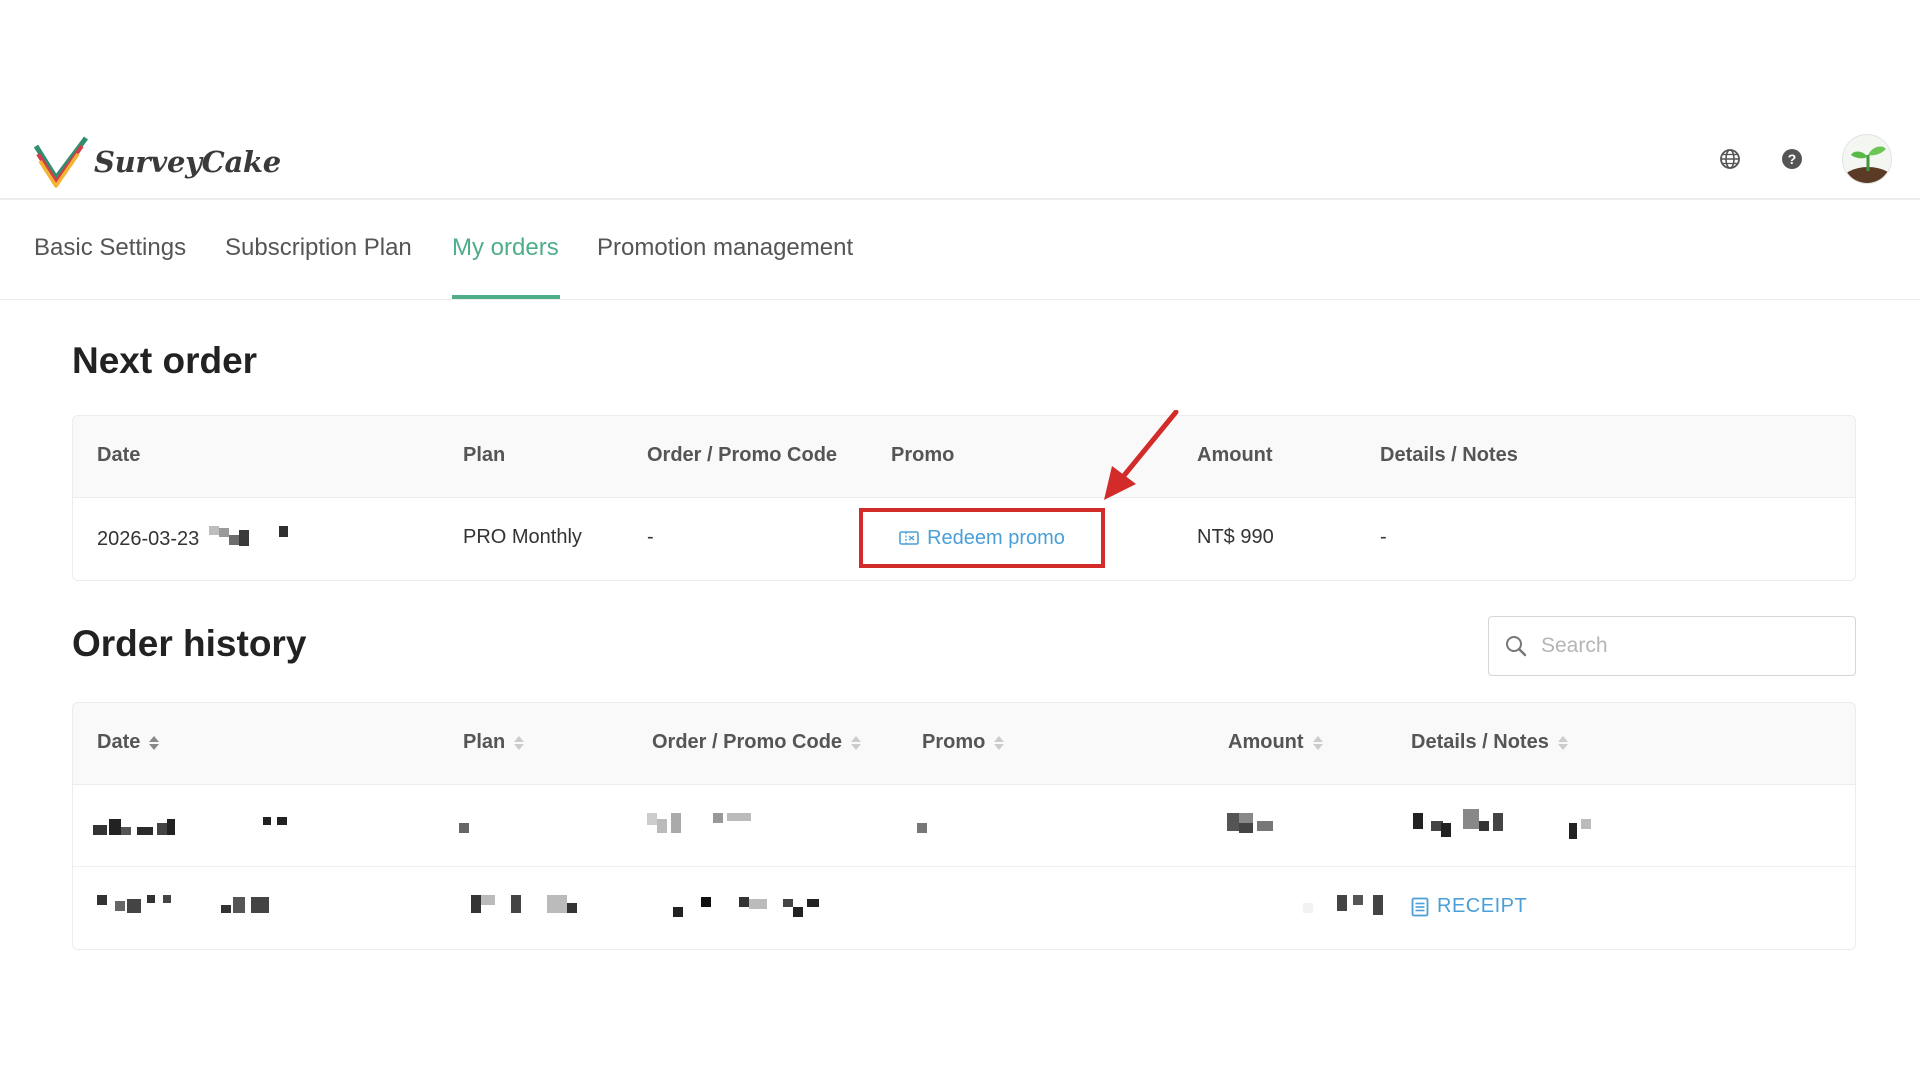 The width and height of the screenshot is (1920, 1080). Describe the element at coordinates (747, 742) in the screenshot. I see `col-order-promo-code-label: Order / Promo Code` at that location.